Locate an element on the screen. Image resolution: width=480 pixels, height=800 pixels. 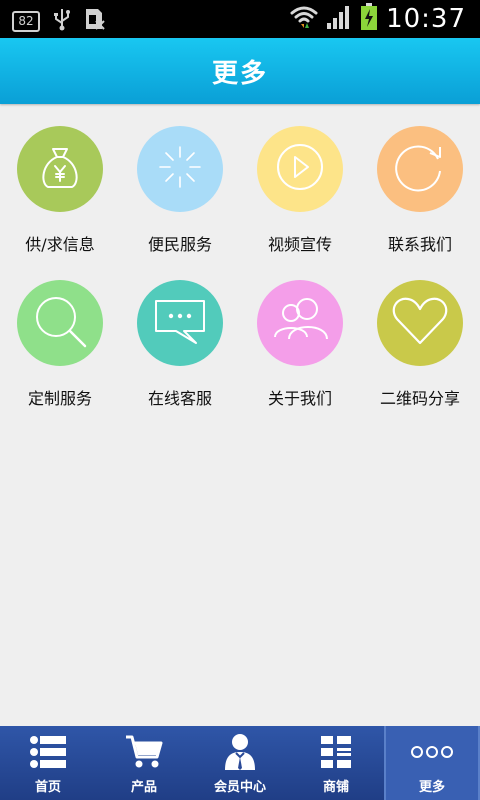
nav-item-more: 更多 is located at coordinates (432, 763).